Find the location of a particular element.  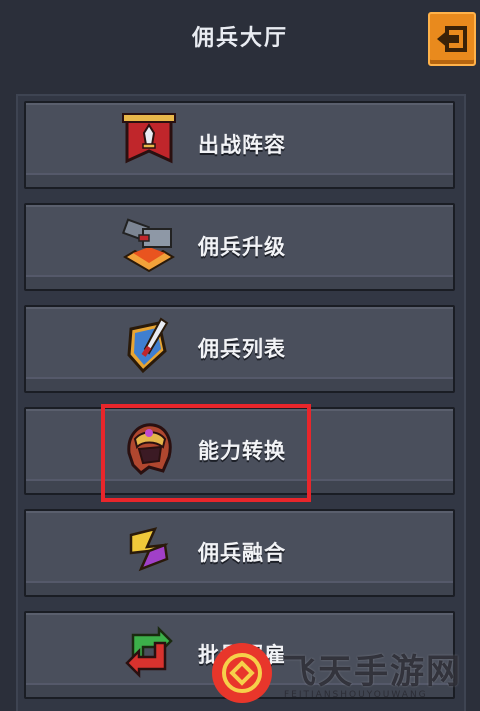

page-title: 佣兵大厅 is located at coordinates (239, 38).